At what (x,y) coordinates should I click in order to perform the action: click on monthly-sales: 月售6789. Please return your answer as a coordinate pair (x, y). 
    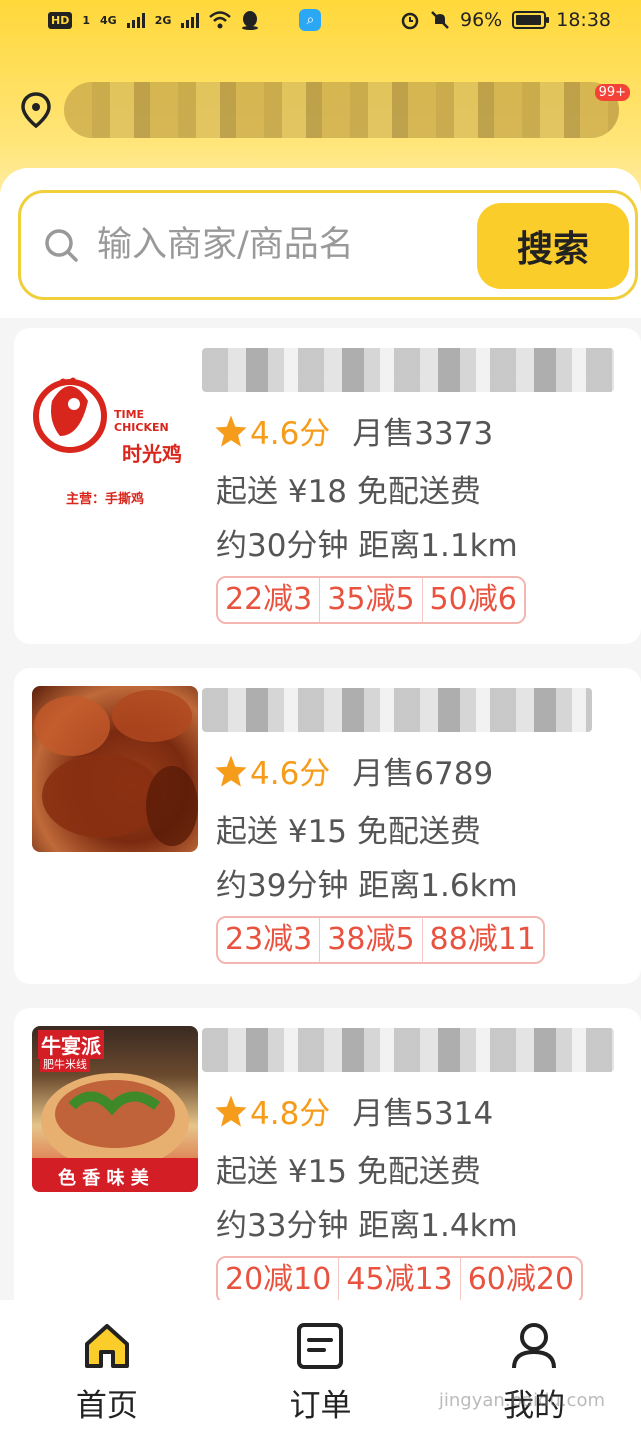
    Looking at the image, I should click on (423, 774).